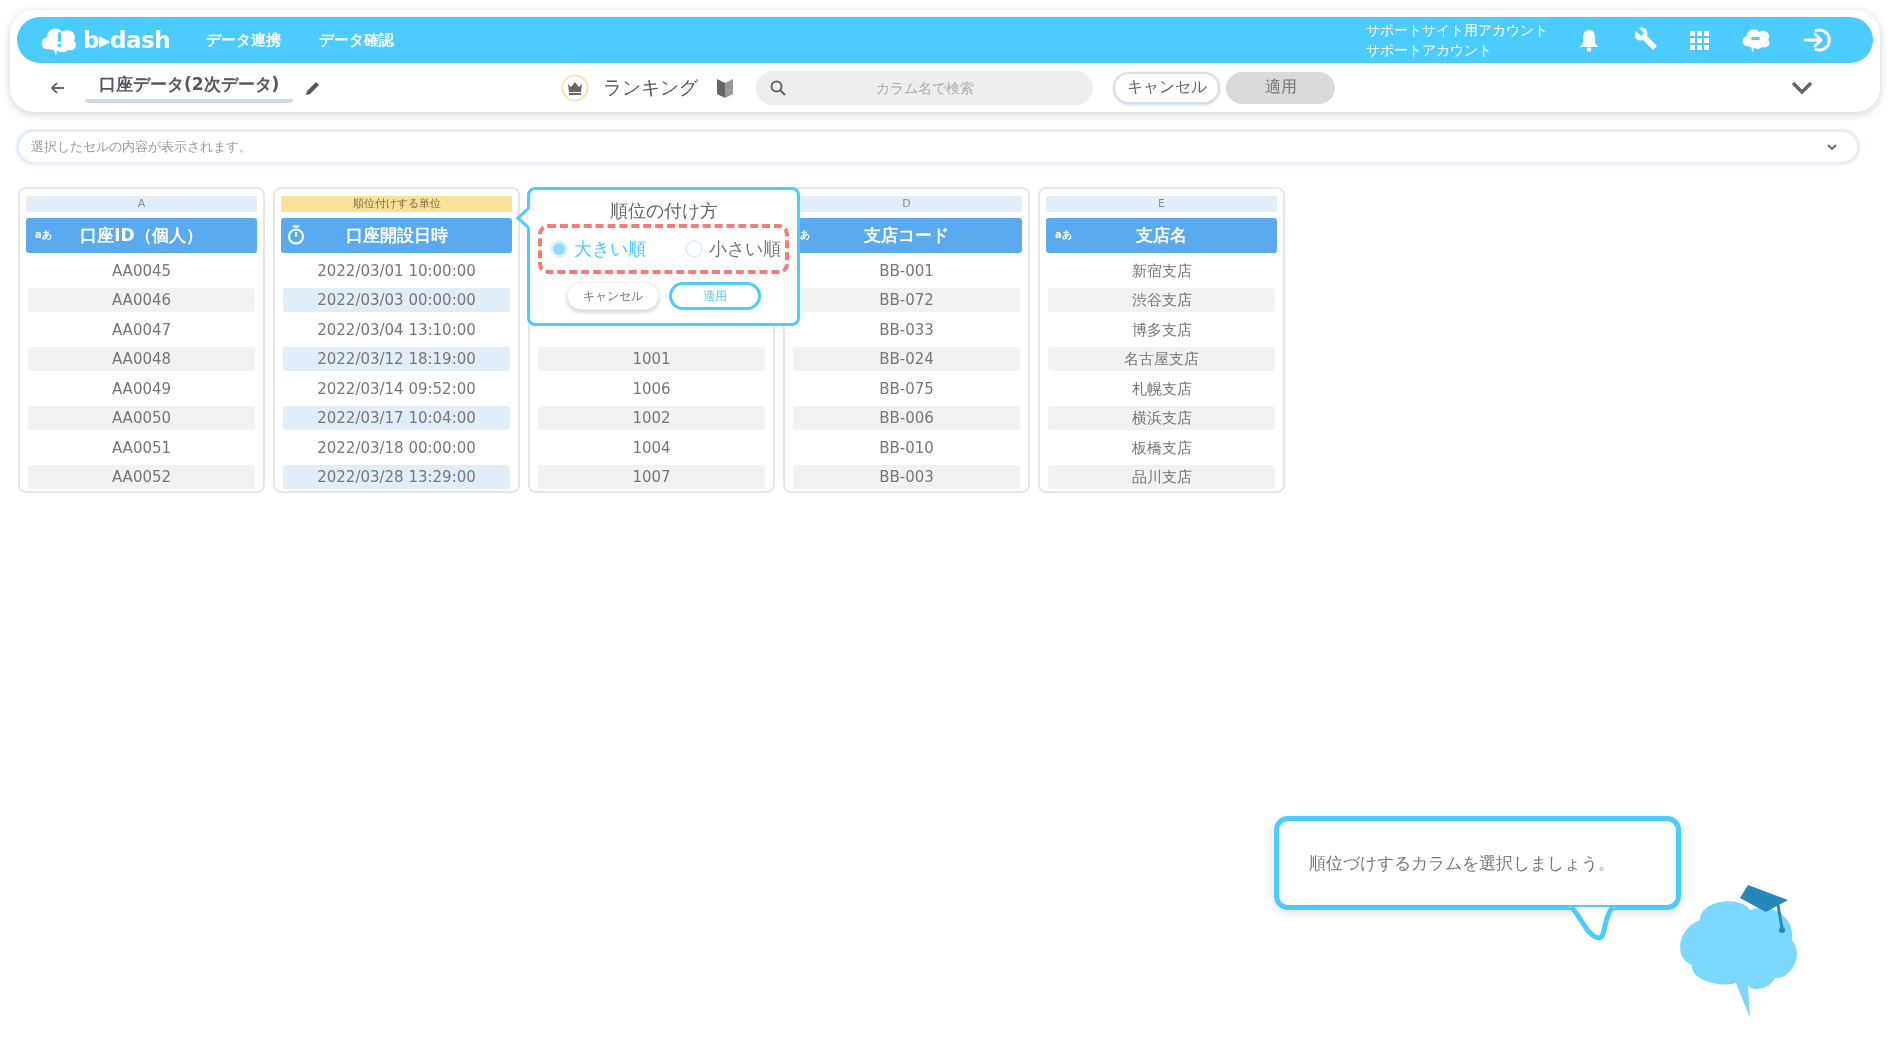 This screenshot has width=1890, height=1063. What do you see at coordinates (651, 477) in the screenshot?
I see `table-cell: 1007` at bounding box center [651, 477].